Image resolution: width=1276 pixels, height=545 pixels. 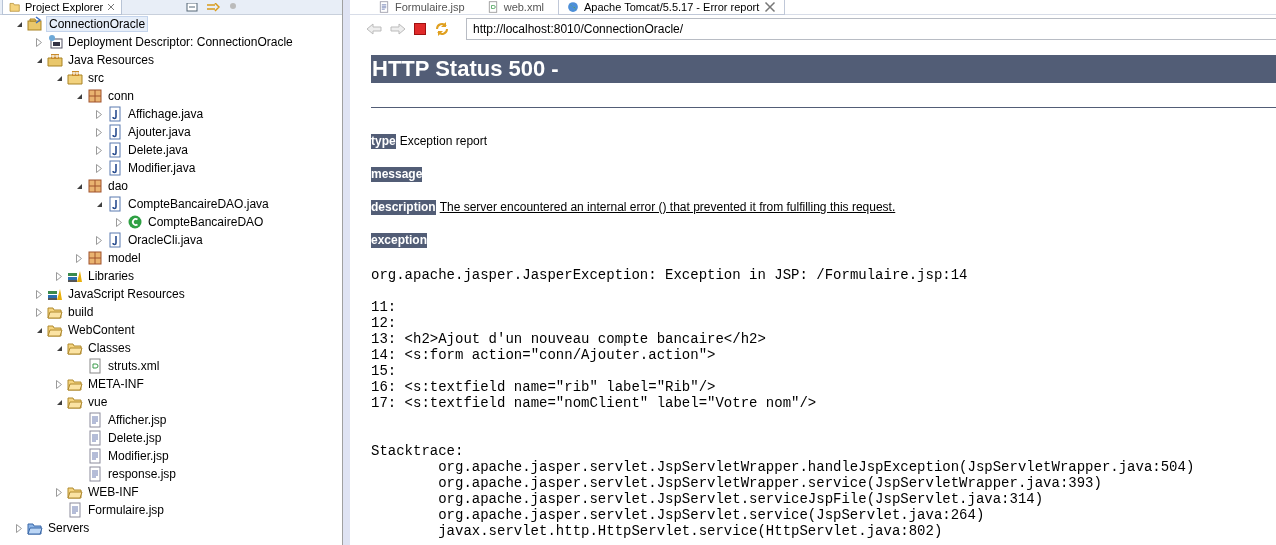 What do you see at coordinates (180, 42) in the screenshot?
I see `tree-item: Deployment Descriptor: ConnectionOracle` at bounding box center [180, 42].